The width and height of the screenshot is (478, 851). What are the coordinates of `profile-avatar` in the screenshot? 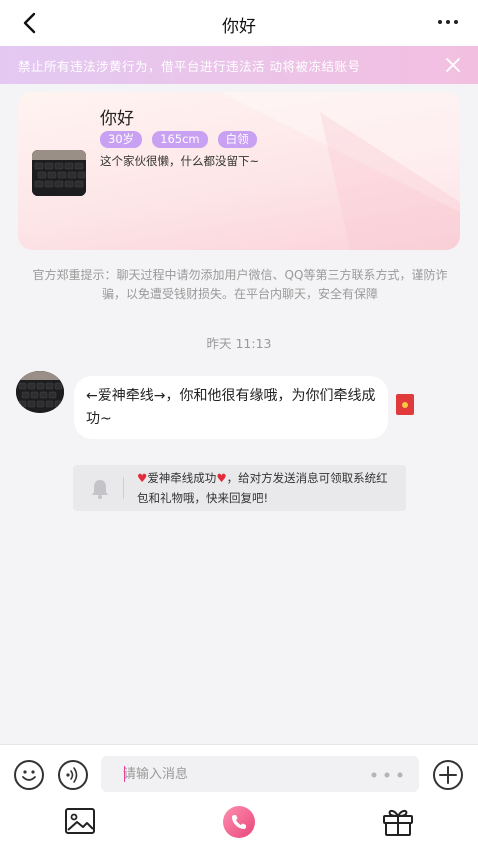 It's located at (59, 173).